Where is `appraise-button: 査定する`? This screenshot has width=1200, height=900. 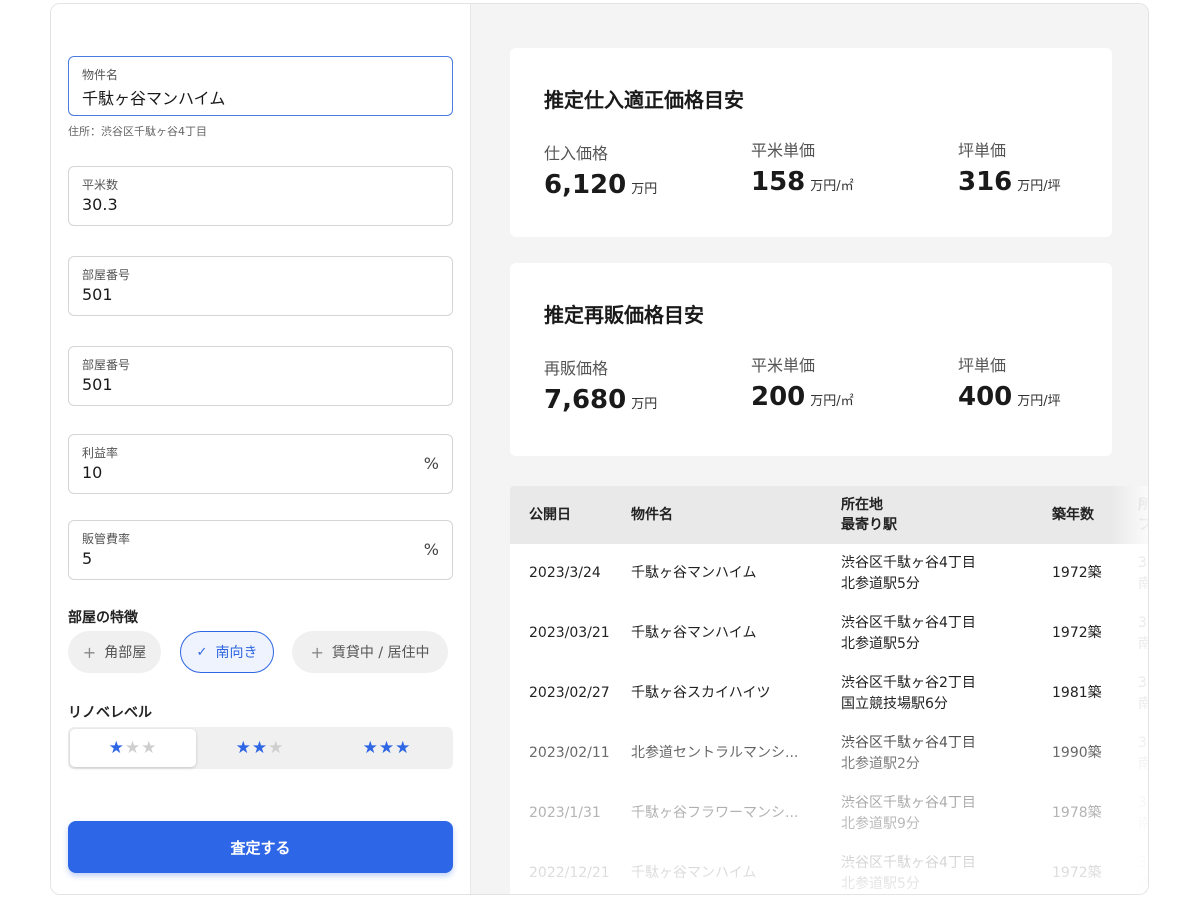 appraise-button: 査定する is located at coordinates (260, 847).